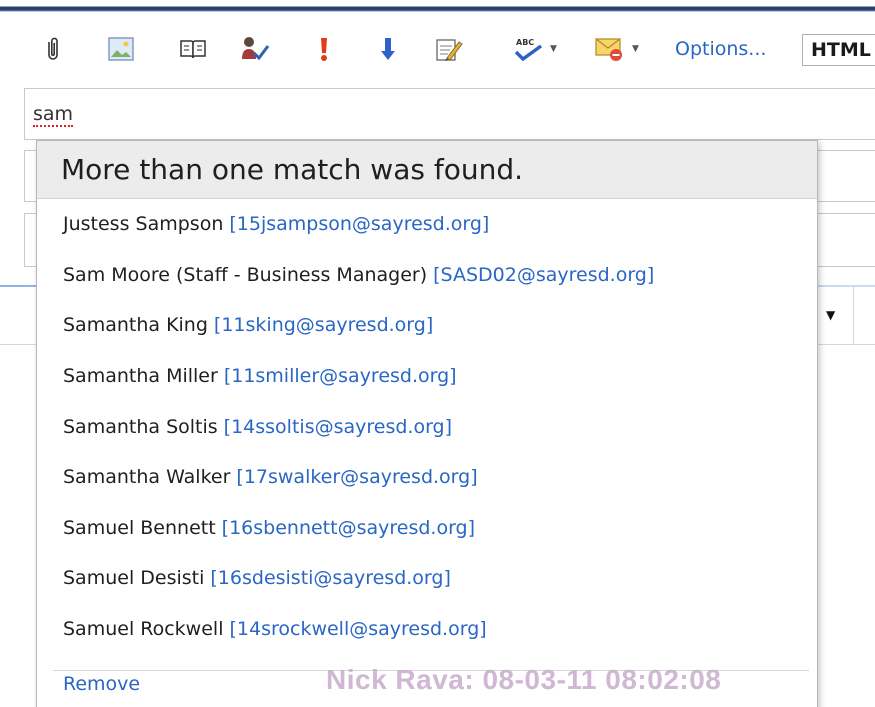 This screenshot has width=875, height=707. Describe the element at coordinates (101, 684) in the screenshot. I see `remove-link: Remove` at that location.